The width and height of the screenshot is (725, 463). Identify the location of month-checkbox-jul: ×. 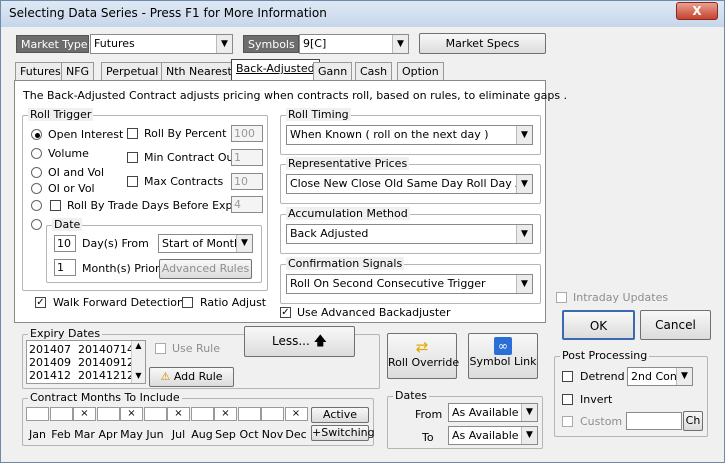
(178, 414).